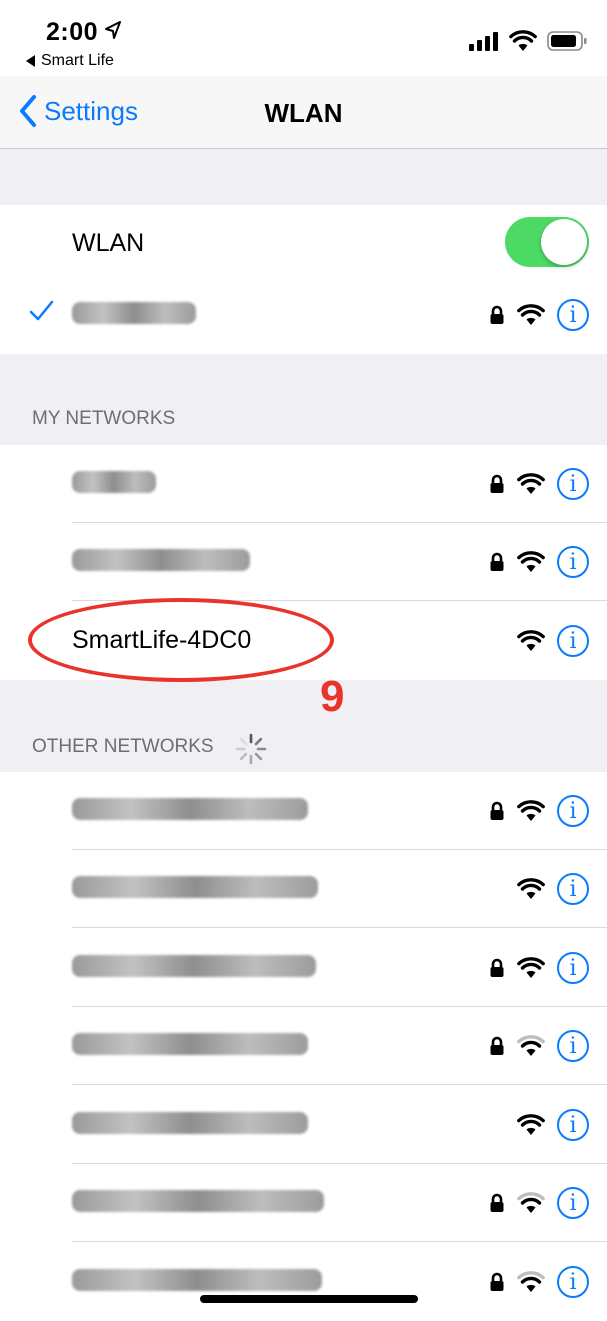 Image resolution: width=607 pixels, height=1321 pixels. I want to click on wlan-toggle-switch, so click(547, 242).